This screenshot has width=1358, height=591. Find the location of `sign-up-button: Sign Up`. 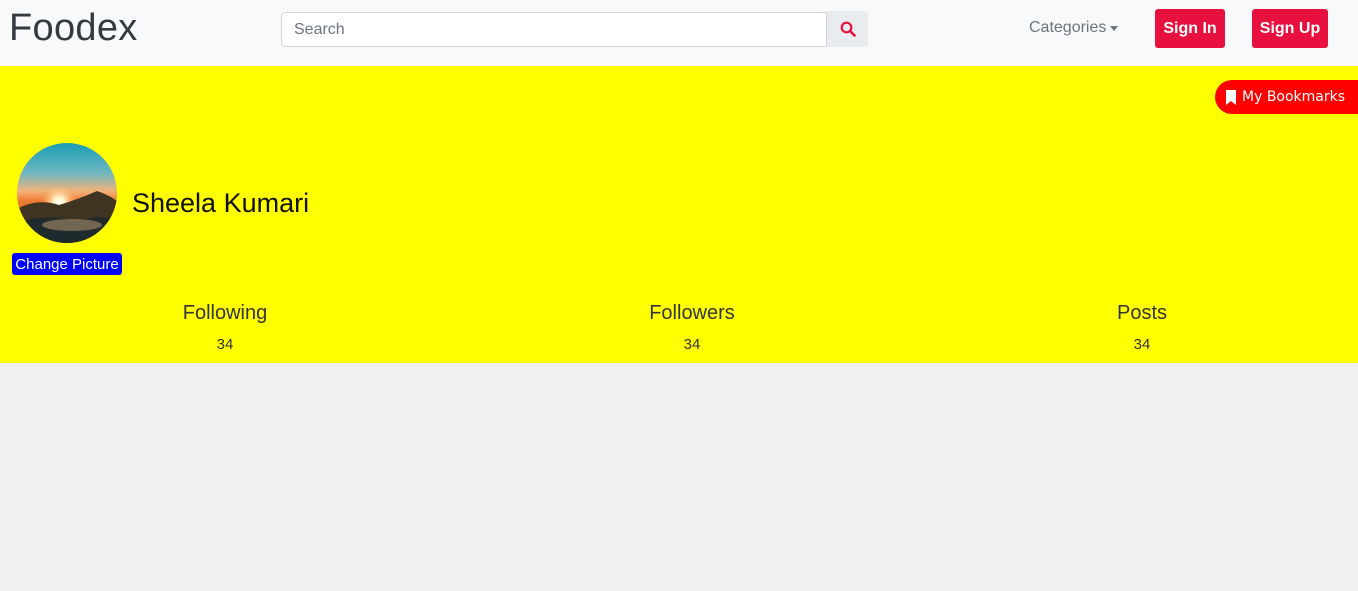

sign-up-button: Sign Up is located at coordinates (1290, 28).